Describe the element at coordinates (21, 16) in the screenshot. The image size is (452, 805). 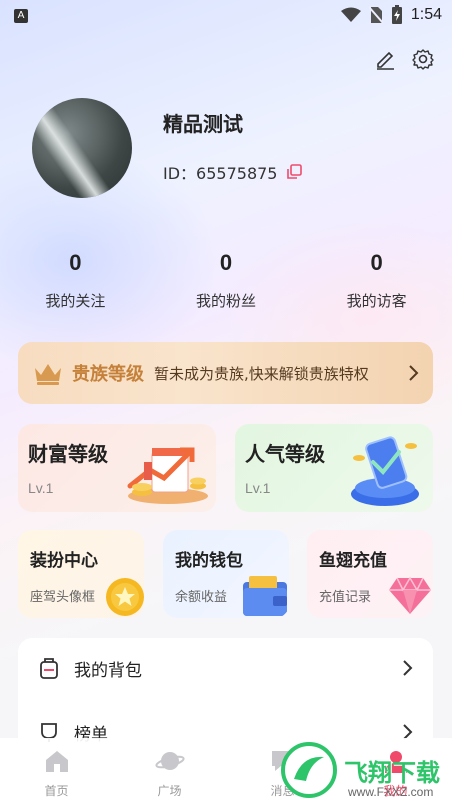
I see `app-indicator-icon: A` at that location.